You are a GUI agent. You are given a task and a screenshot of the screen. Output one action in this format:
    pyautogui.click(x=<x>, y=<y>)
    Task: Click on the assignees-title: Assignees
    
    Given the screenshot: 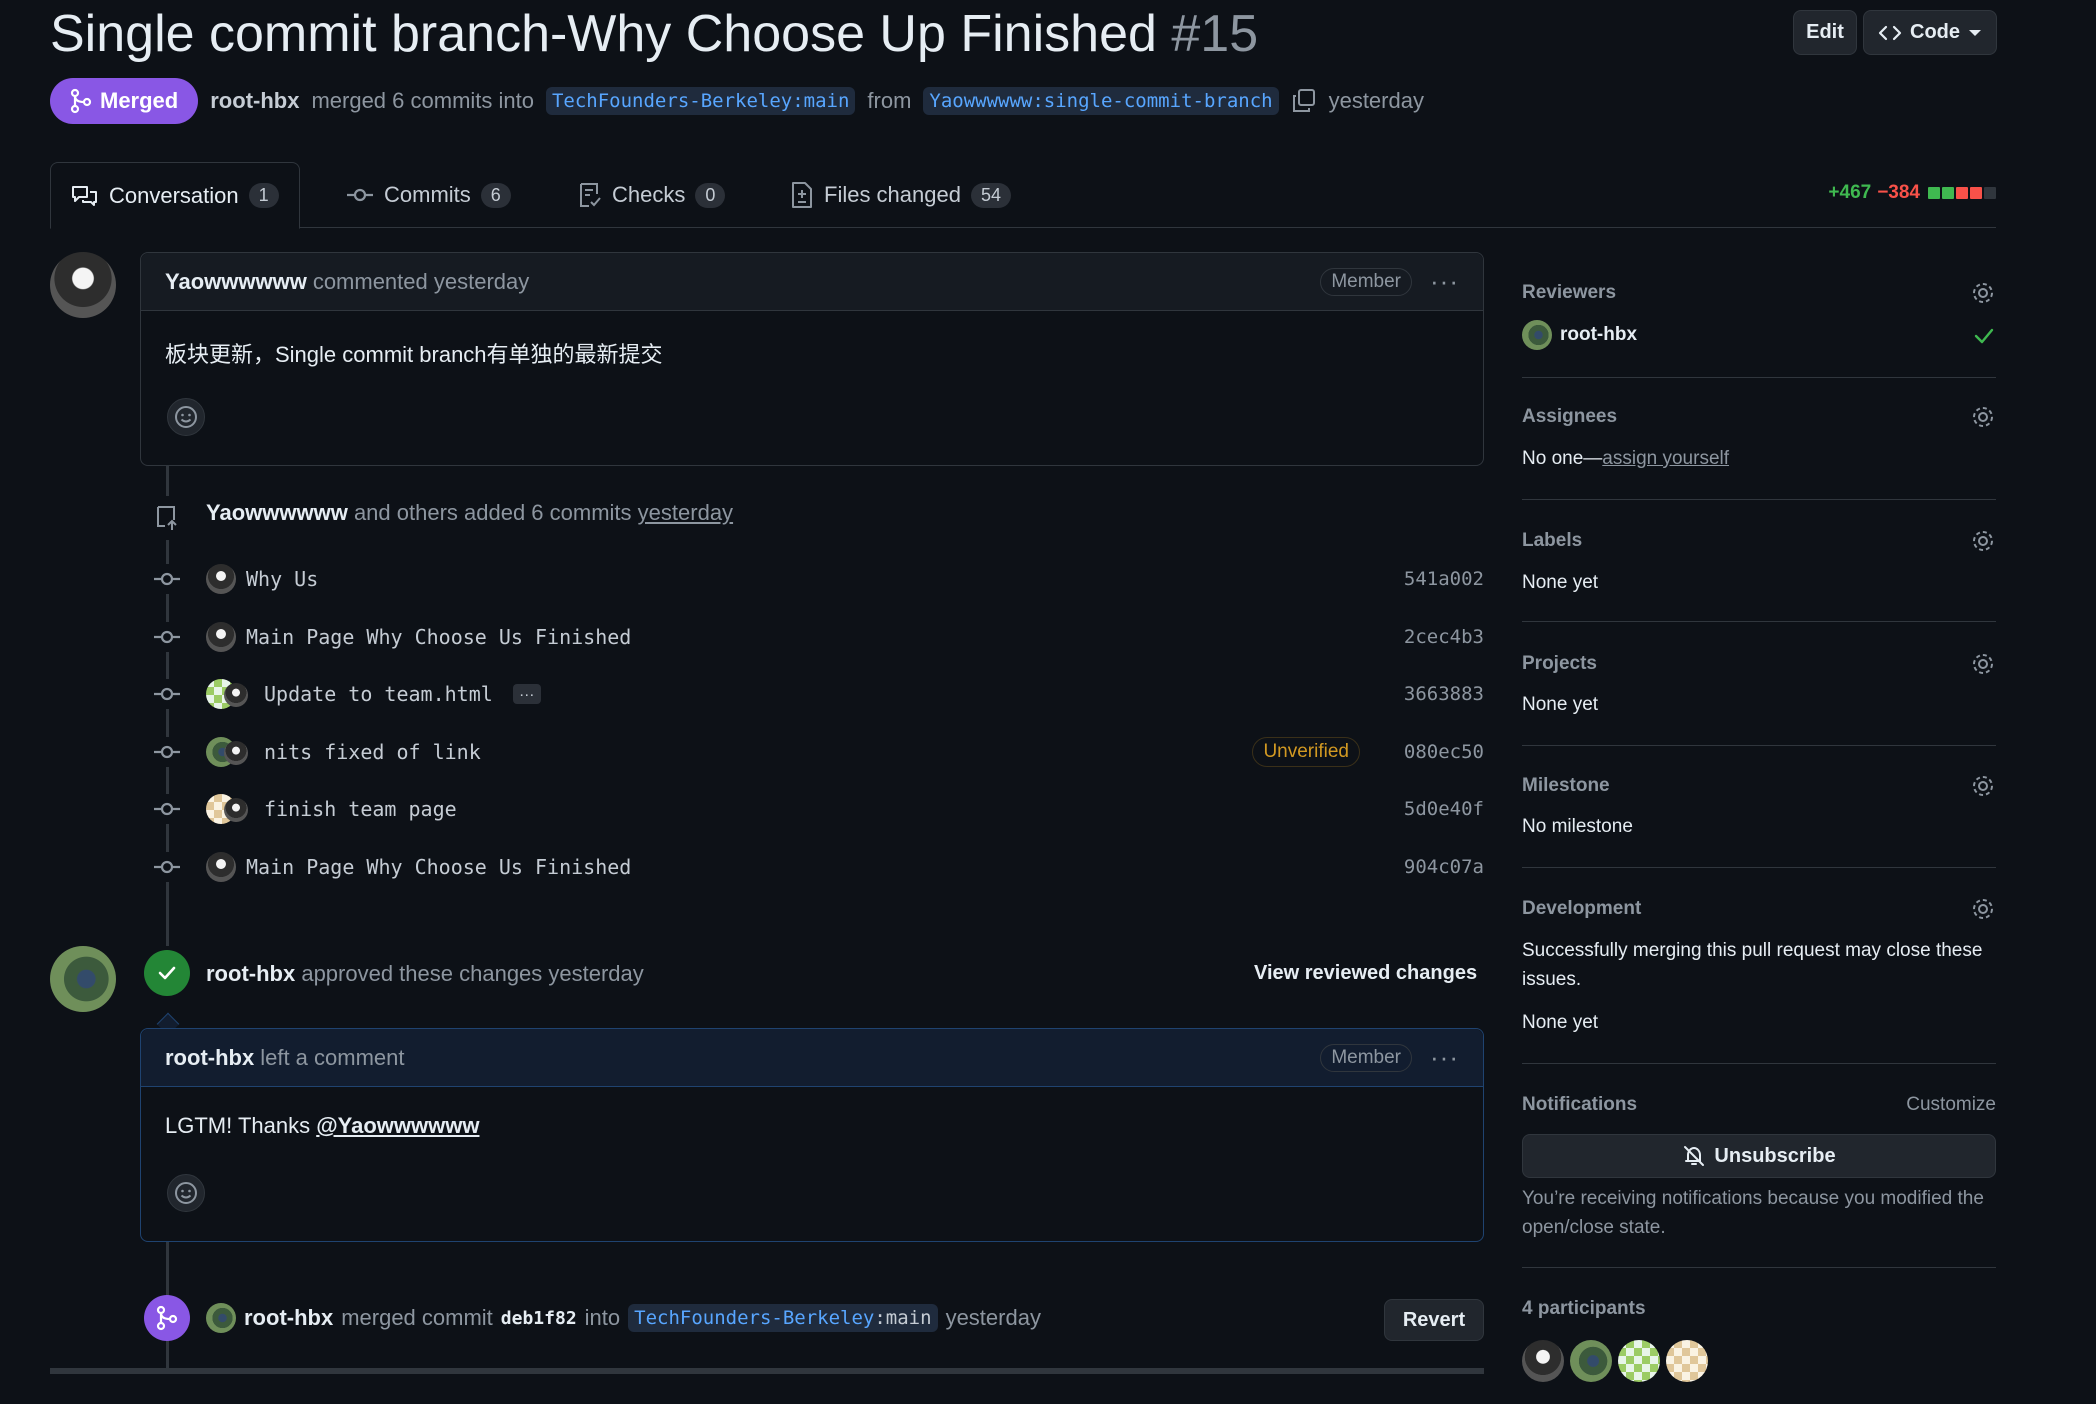 What is the action you would take?
    pyautogui.click(x=1569, y=417)
    